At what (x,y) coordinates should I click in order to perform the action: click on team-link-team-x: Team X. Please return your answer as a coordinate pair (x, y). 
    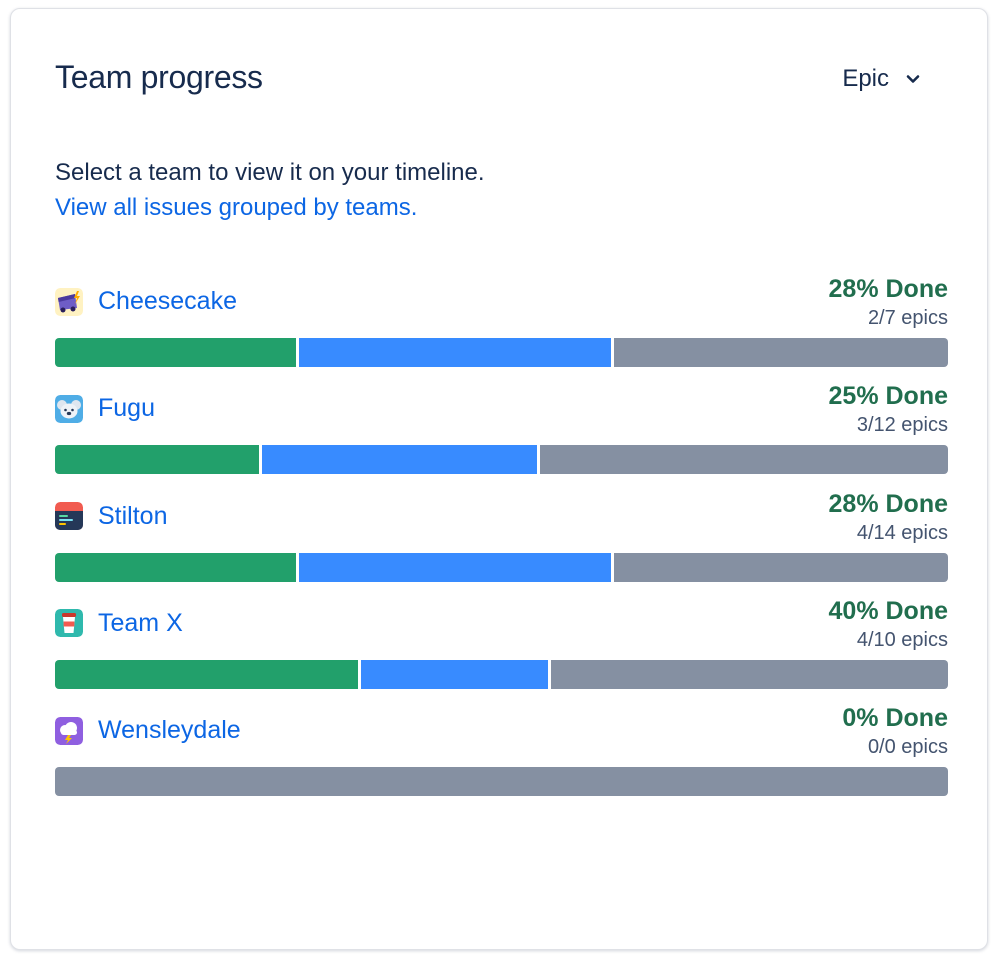
    Looking at the image, I should click on (119, 623).